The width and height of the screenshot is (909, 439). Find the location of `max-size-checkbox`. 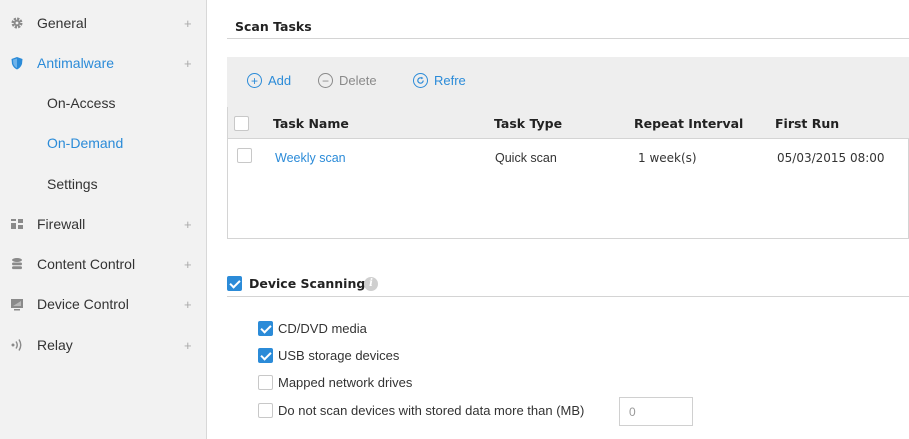

max-size-checkbox is located at coordinates (265, 410).